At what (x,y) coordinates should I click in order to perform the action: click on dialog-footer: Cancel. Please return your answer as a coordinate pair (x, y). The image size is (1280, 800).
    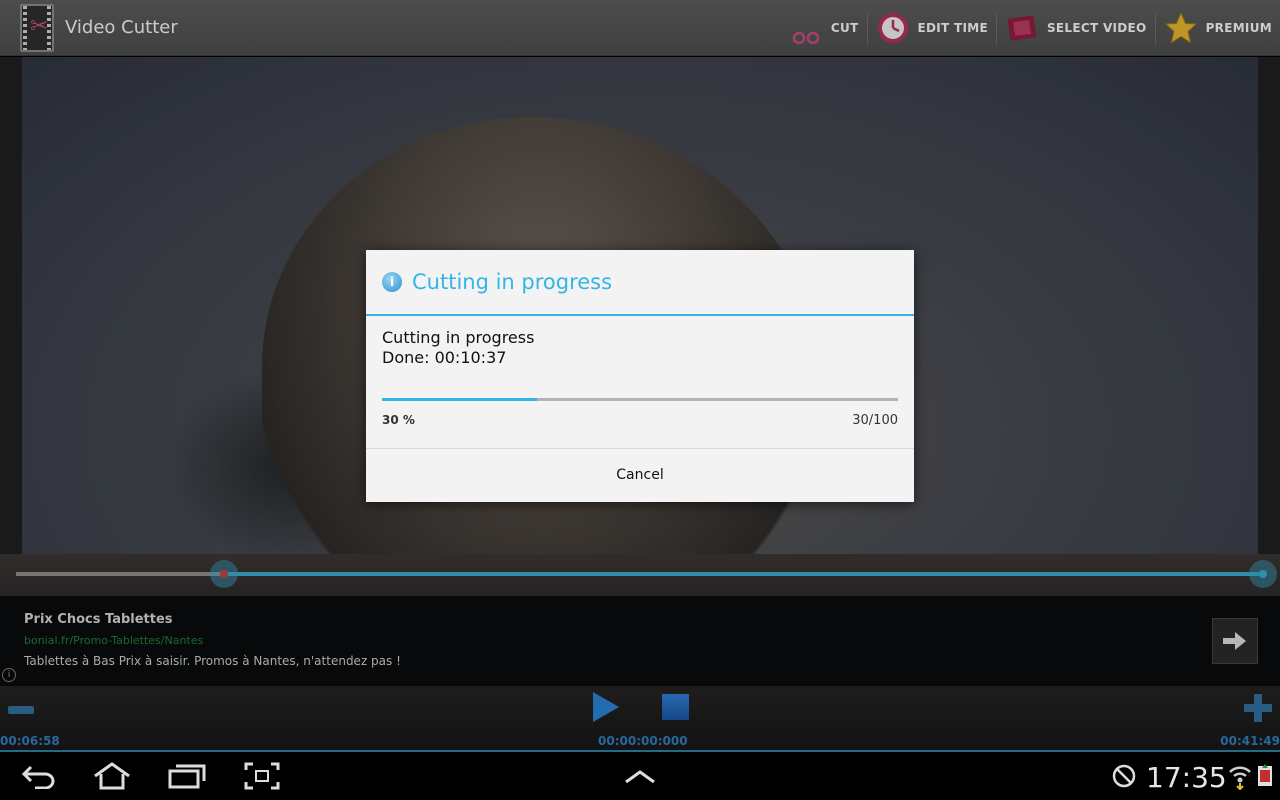
    Looking at the image, I should click on (640, 474).